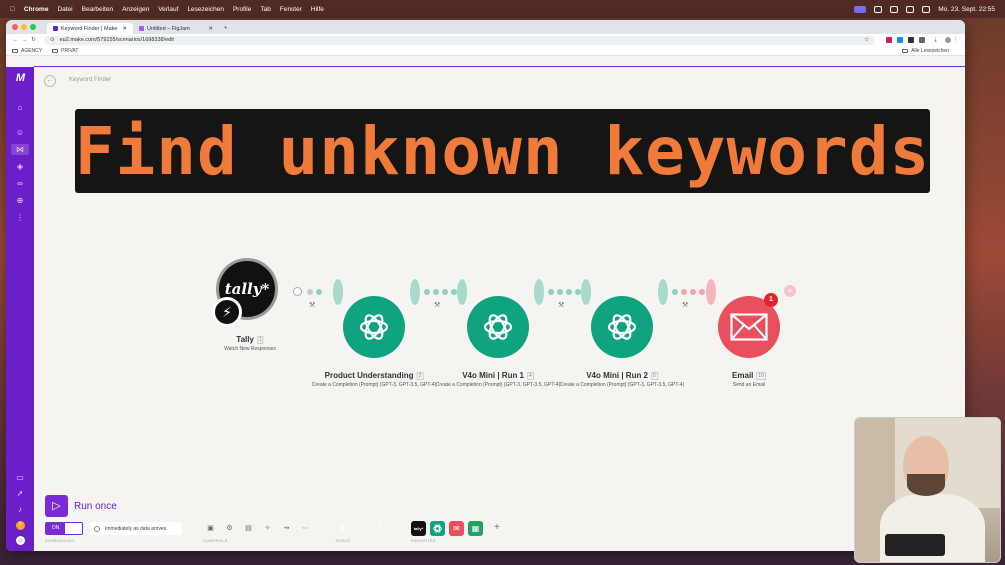  What do you see at coordinates (70, 50) in the screenshot?
I see `bookmark-label: PRIVAT` at bounding box center [70, 50].